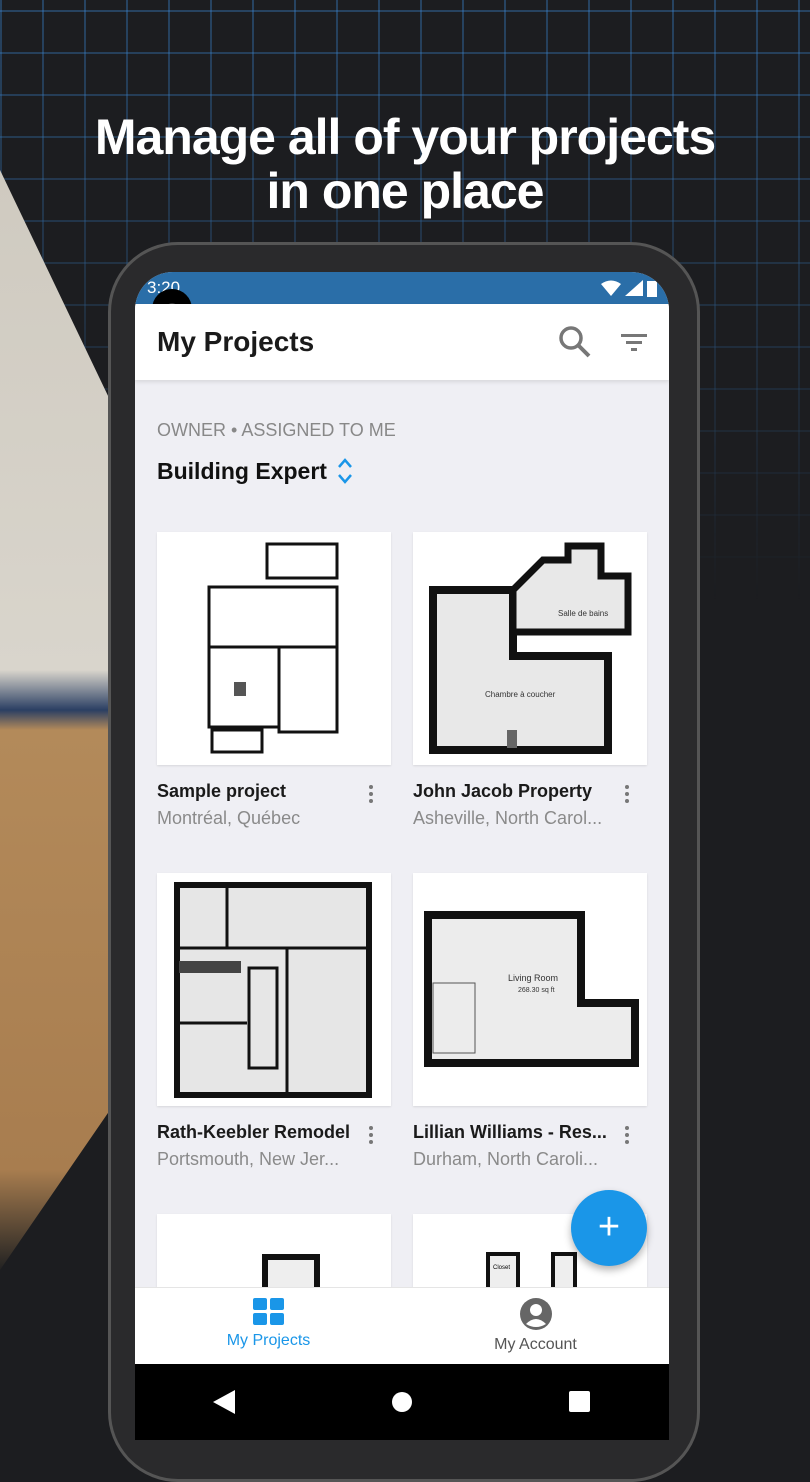  I want to click on project-card: Sample project Montréal, Québec, so click(274, 680).